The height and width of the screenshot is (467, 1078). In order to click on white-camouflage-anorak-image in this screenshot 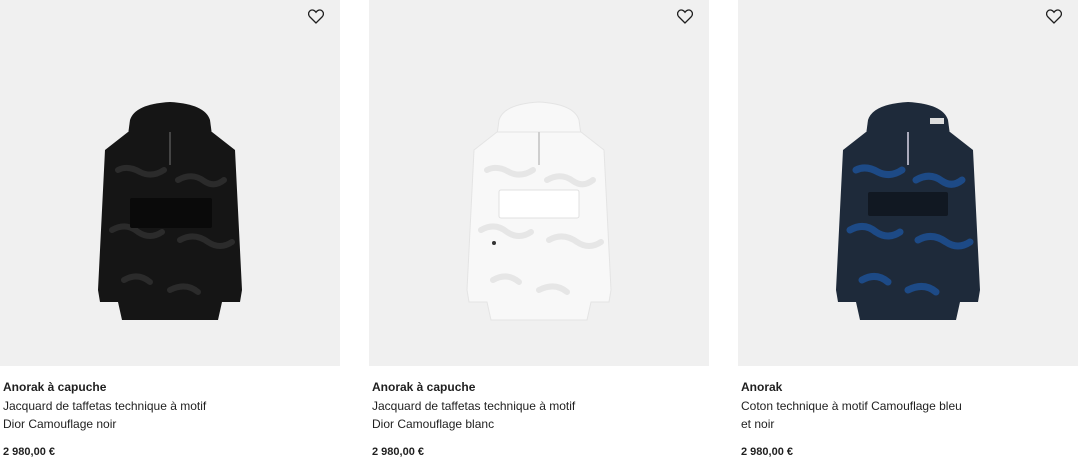, I will do `click(539, 211)`.